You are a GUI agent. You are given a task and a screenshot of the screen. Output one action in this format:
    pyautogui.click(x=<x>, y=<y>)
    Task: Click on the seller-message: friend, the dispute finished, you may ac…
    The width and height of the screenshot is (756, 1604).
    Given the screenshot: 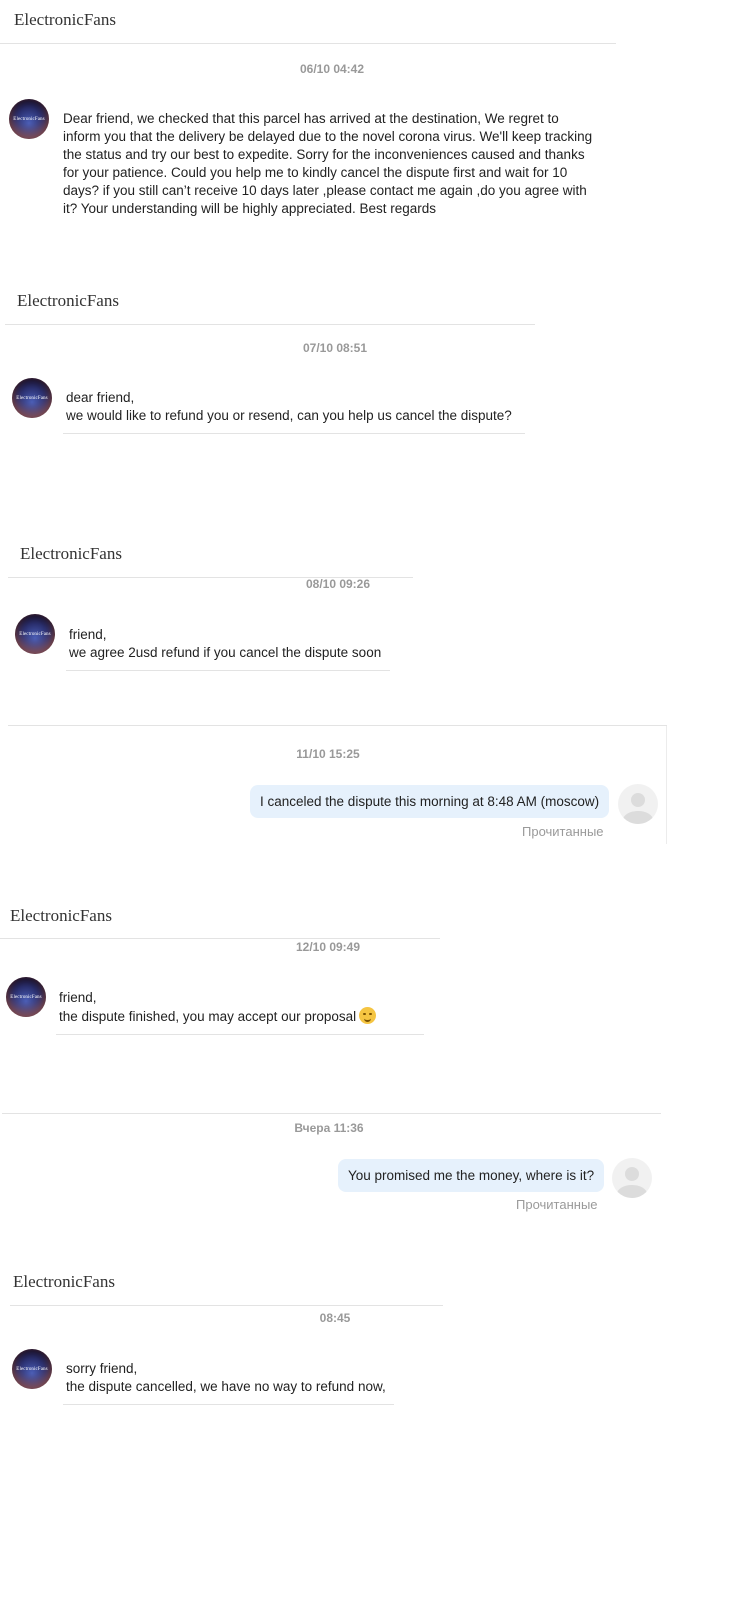 What is the action you would take?
    pyautogui.click(x=240, y=1012)
    